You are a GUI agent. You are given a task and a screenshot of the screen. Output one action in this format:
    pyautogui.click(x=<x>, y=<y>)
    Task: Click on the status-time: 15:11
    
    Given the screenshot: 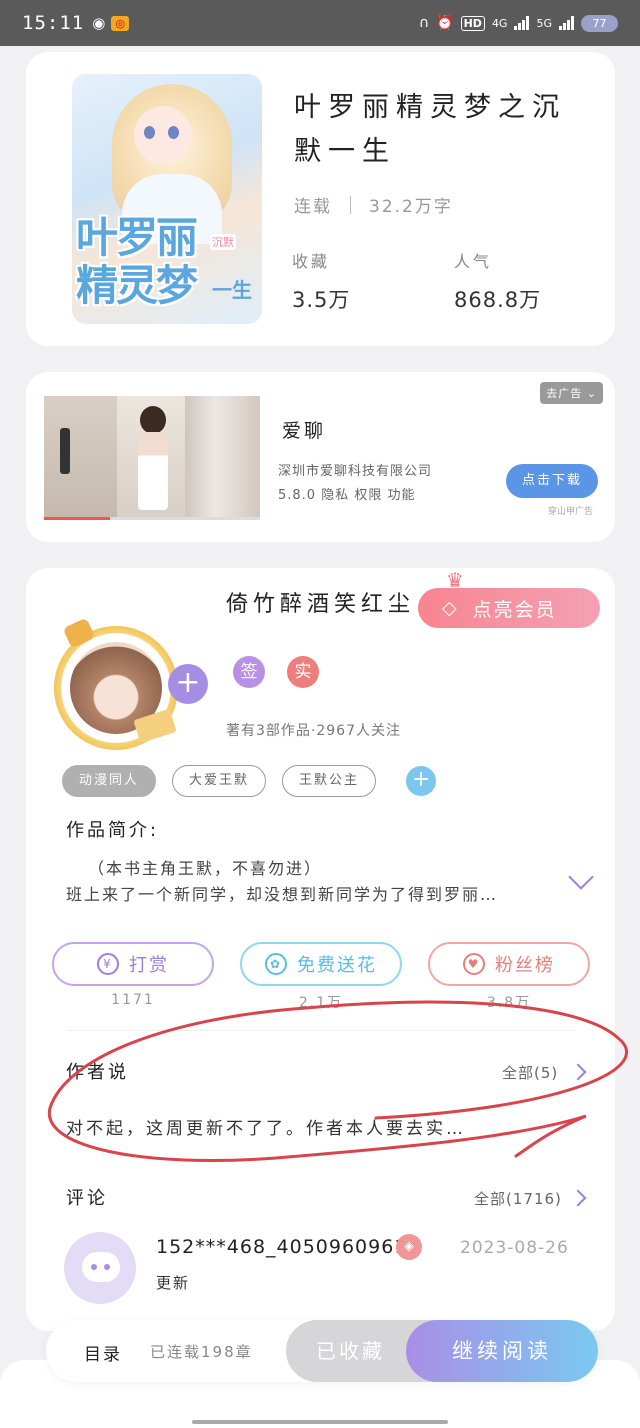 What is the action you would take?
    pyautogui.click(x=53, y=23)
    